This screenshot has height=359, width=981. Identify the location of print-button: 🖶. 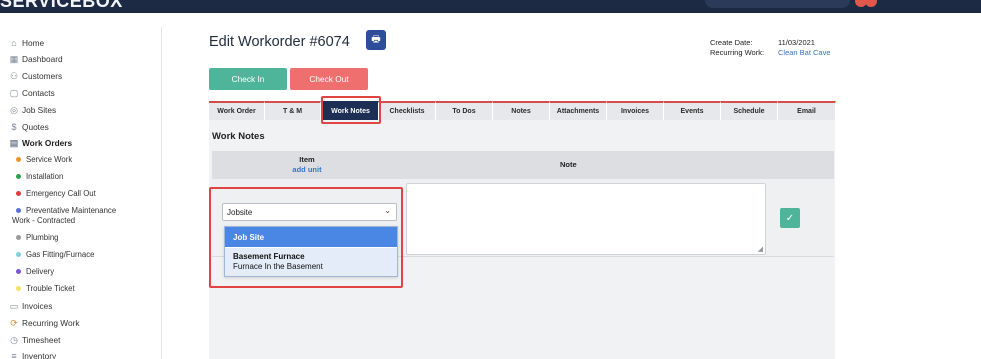
(376, 40).